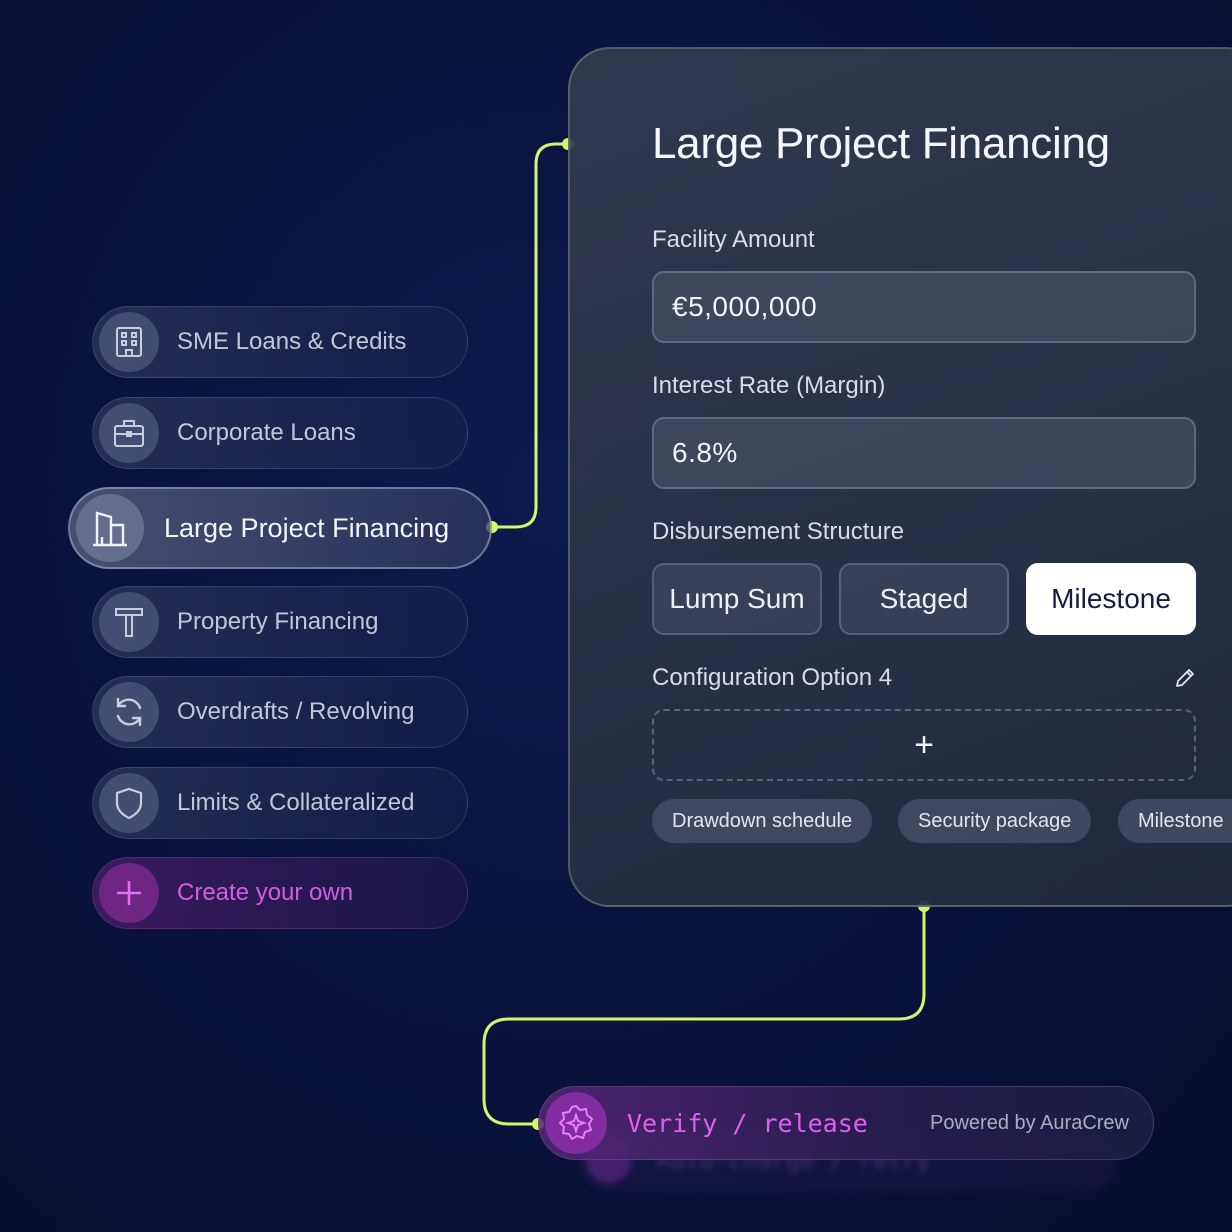 The image size is (1232, 1232). I want to click on verify-release-bar: Verify / release Powered by AuraCrew, so click(846, 1123).